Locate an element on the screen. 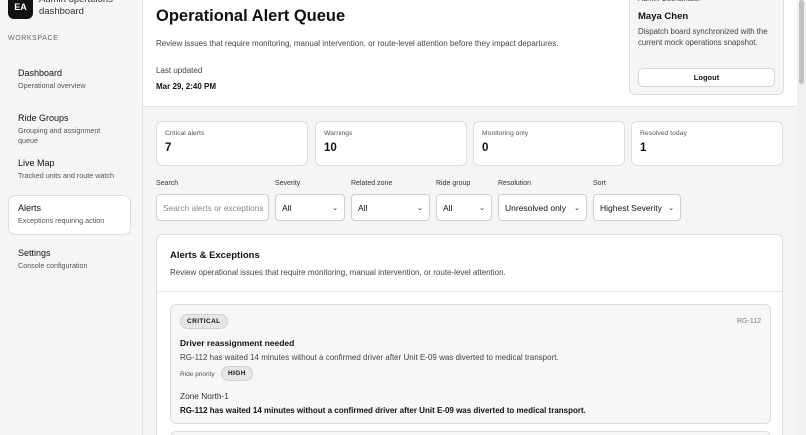 The height and width of the screenshot is (435, 806). brand-avatar: EA is located at coordinates (20, 9).